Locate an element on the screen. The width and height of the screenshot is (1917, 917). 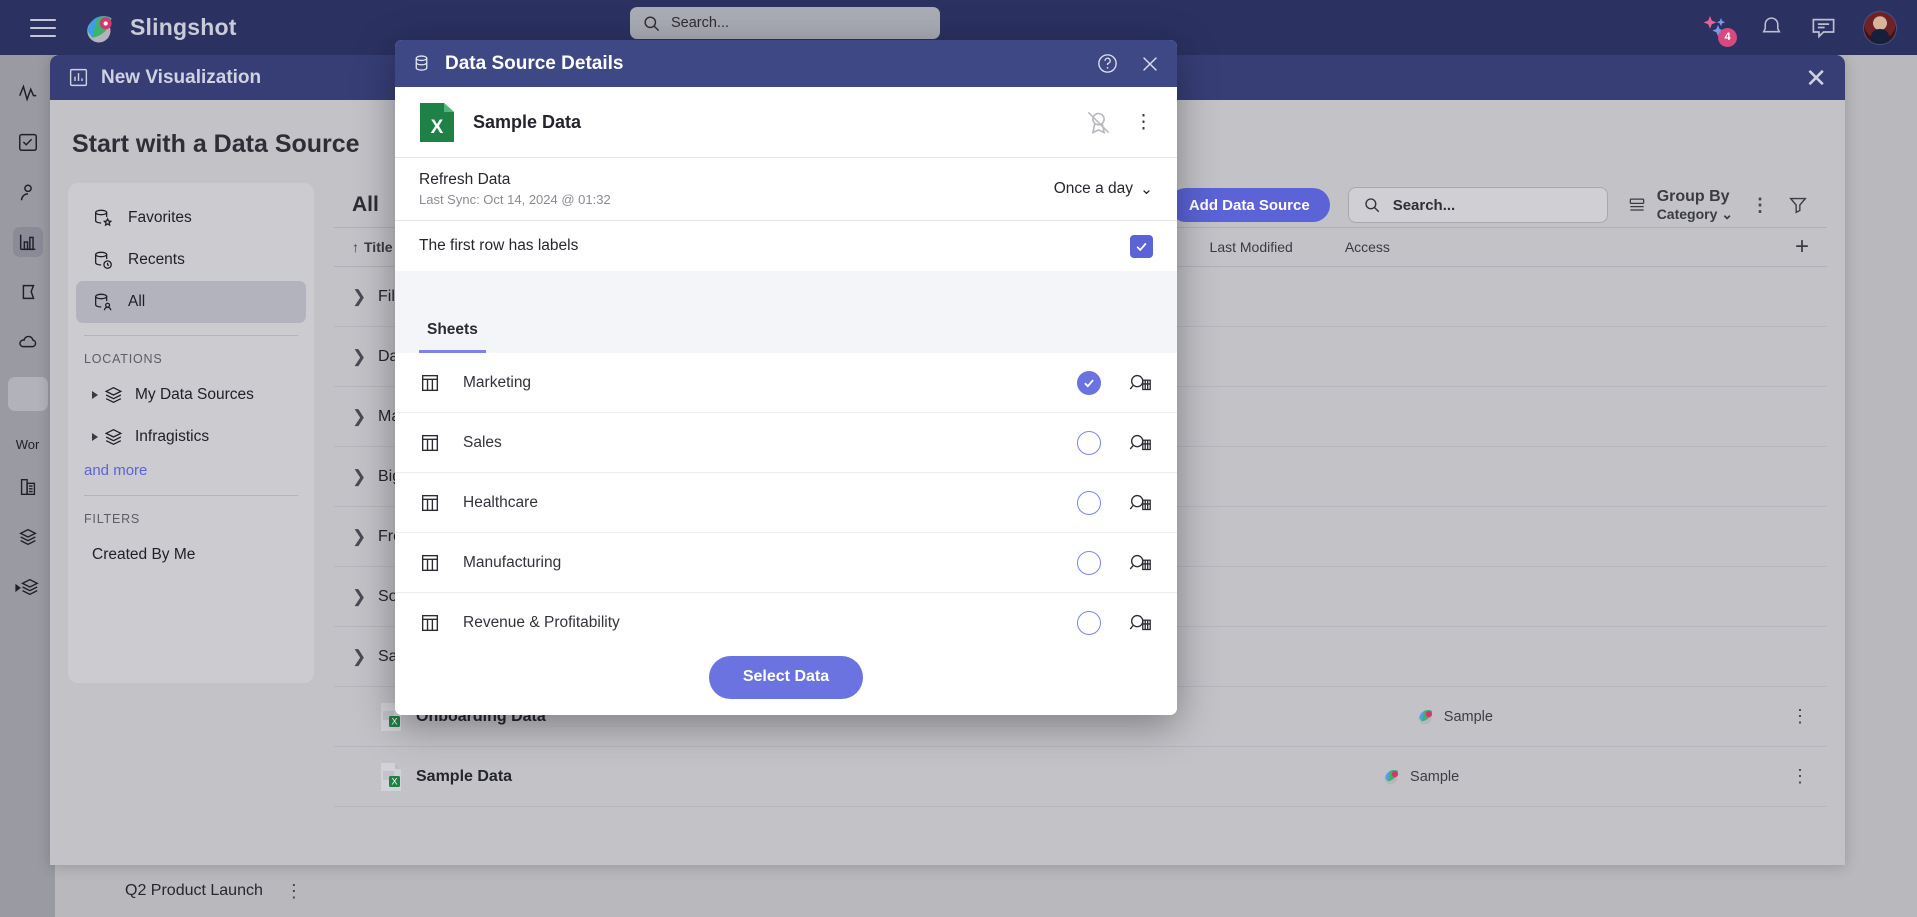
access-tag: Sample is located at coordinates (1421, 776).